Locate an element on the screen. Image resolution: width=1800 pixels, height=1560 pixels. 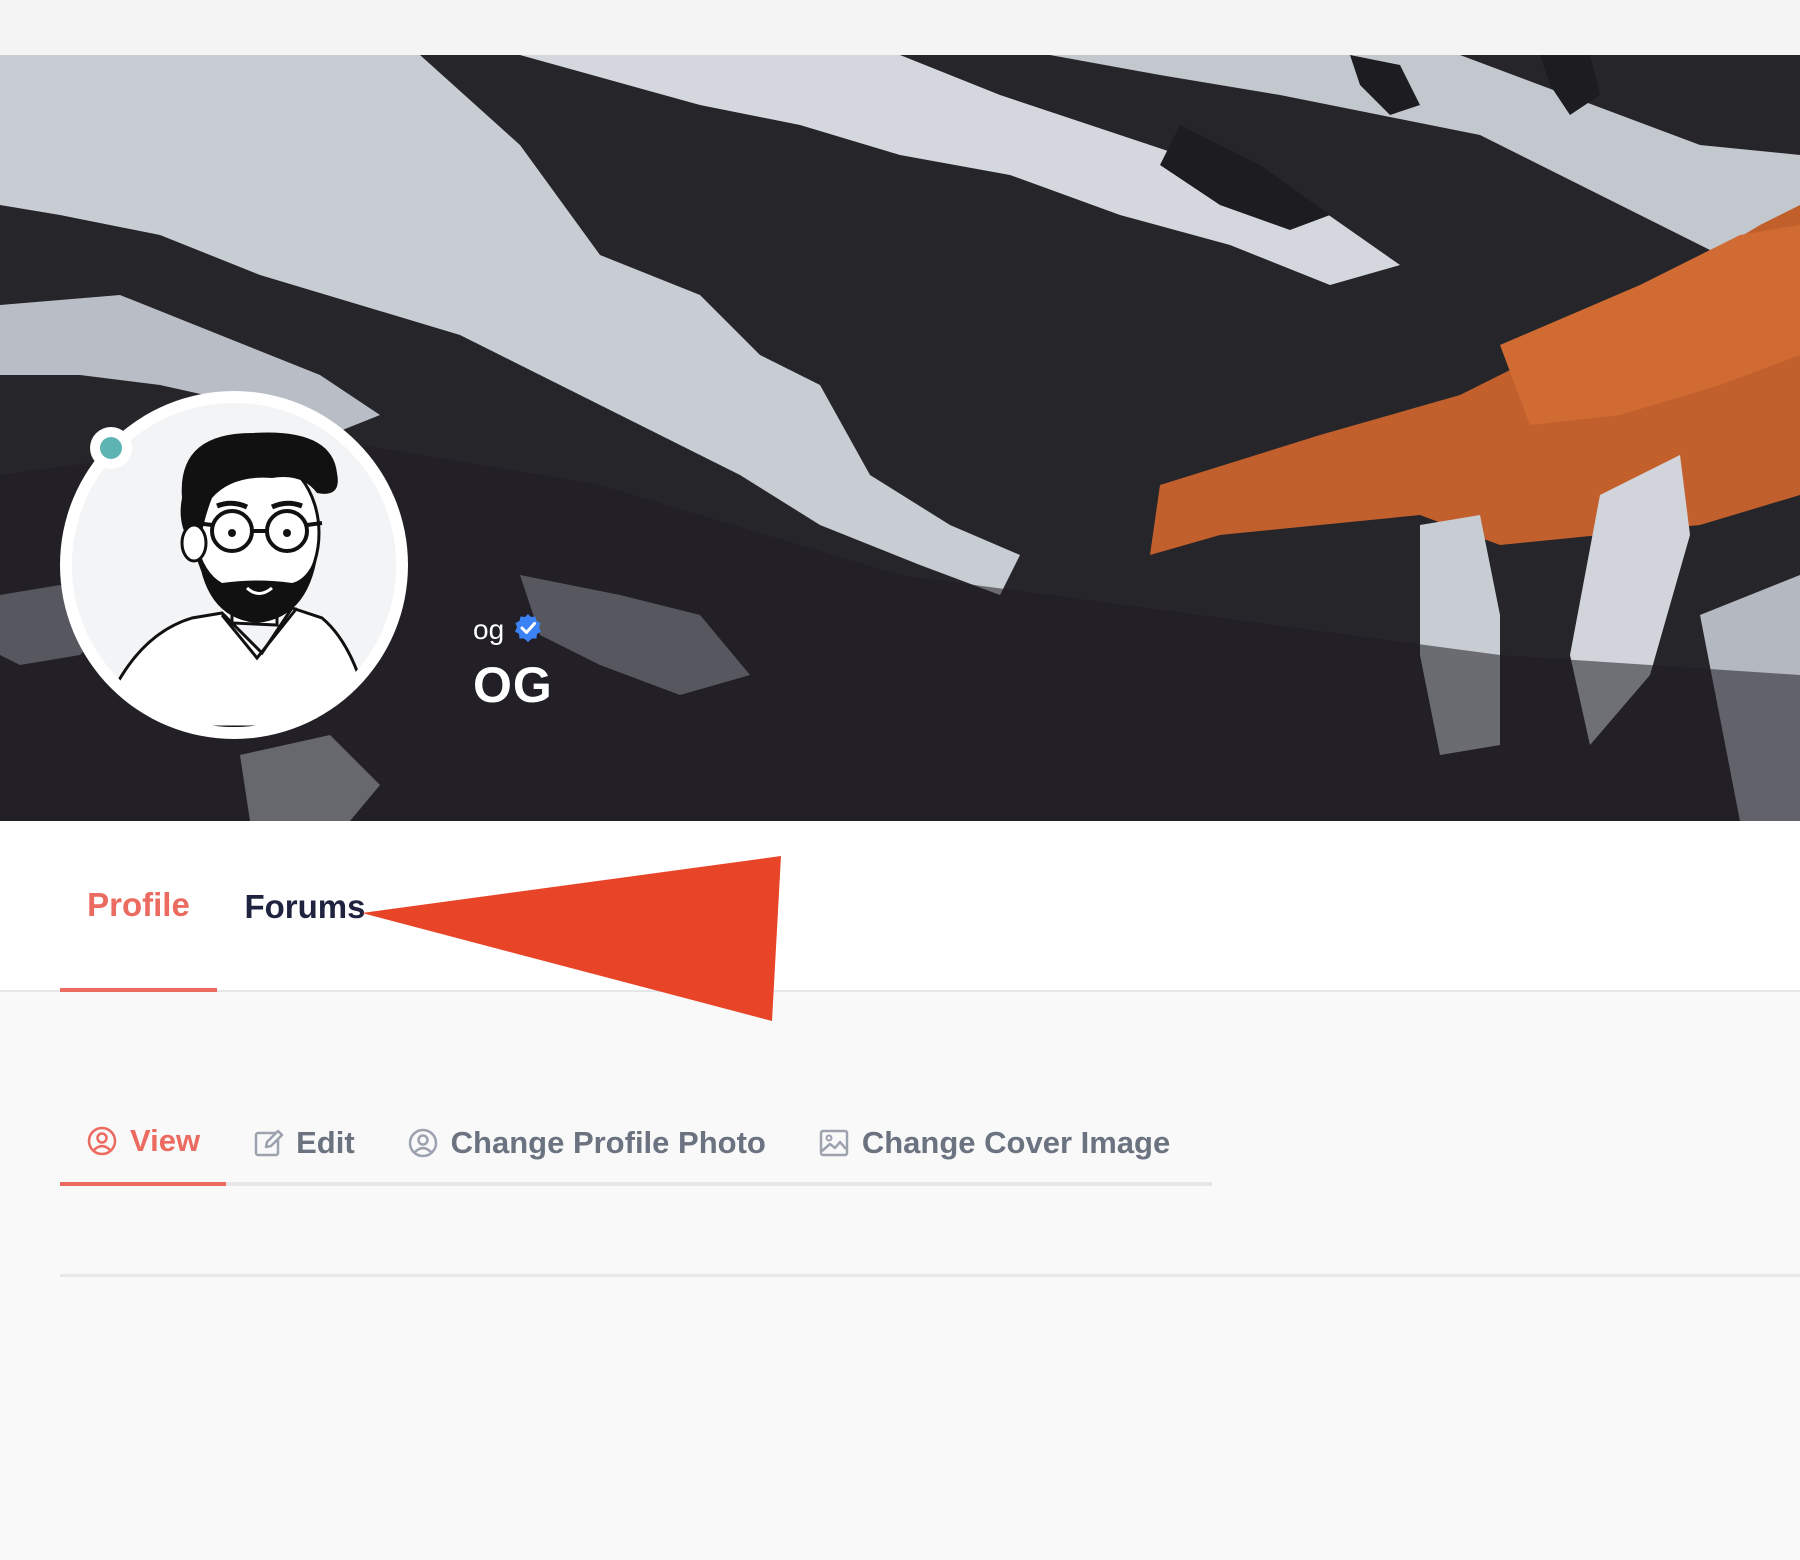
profile-main-nav: Profile Forums is located at coordinates (900, 906).